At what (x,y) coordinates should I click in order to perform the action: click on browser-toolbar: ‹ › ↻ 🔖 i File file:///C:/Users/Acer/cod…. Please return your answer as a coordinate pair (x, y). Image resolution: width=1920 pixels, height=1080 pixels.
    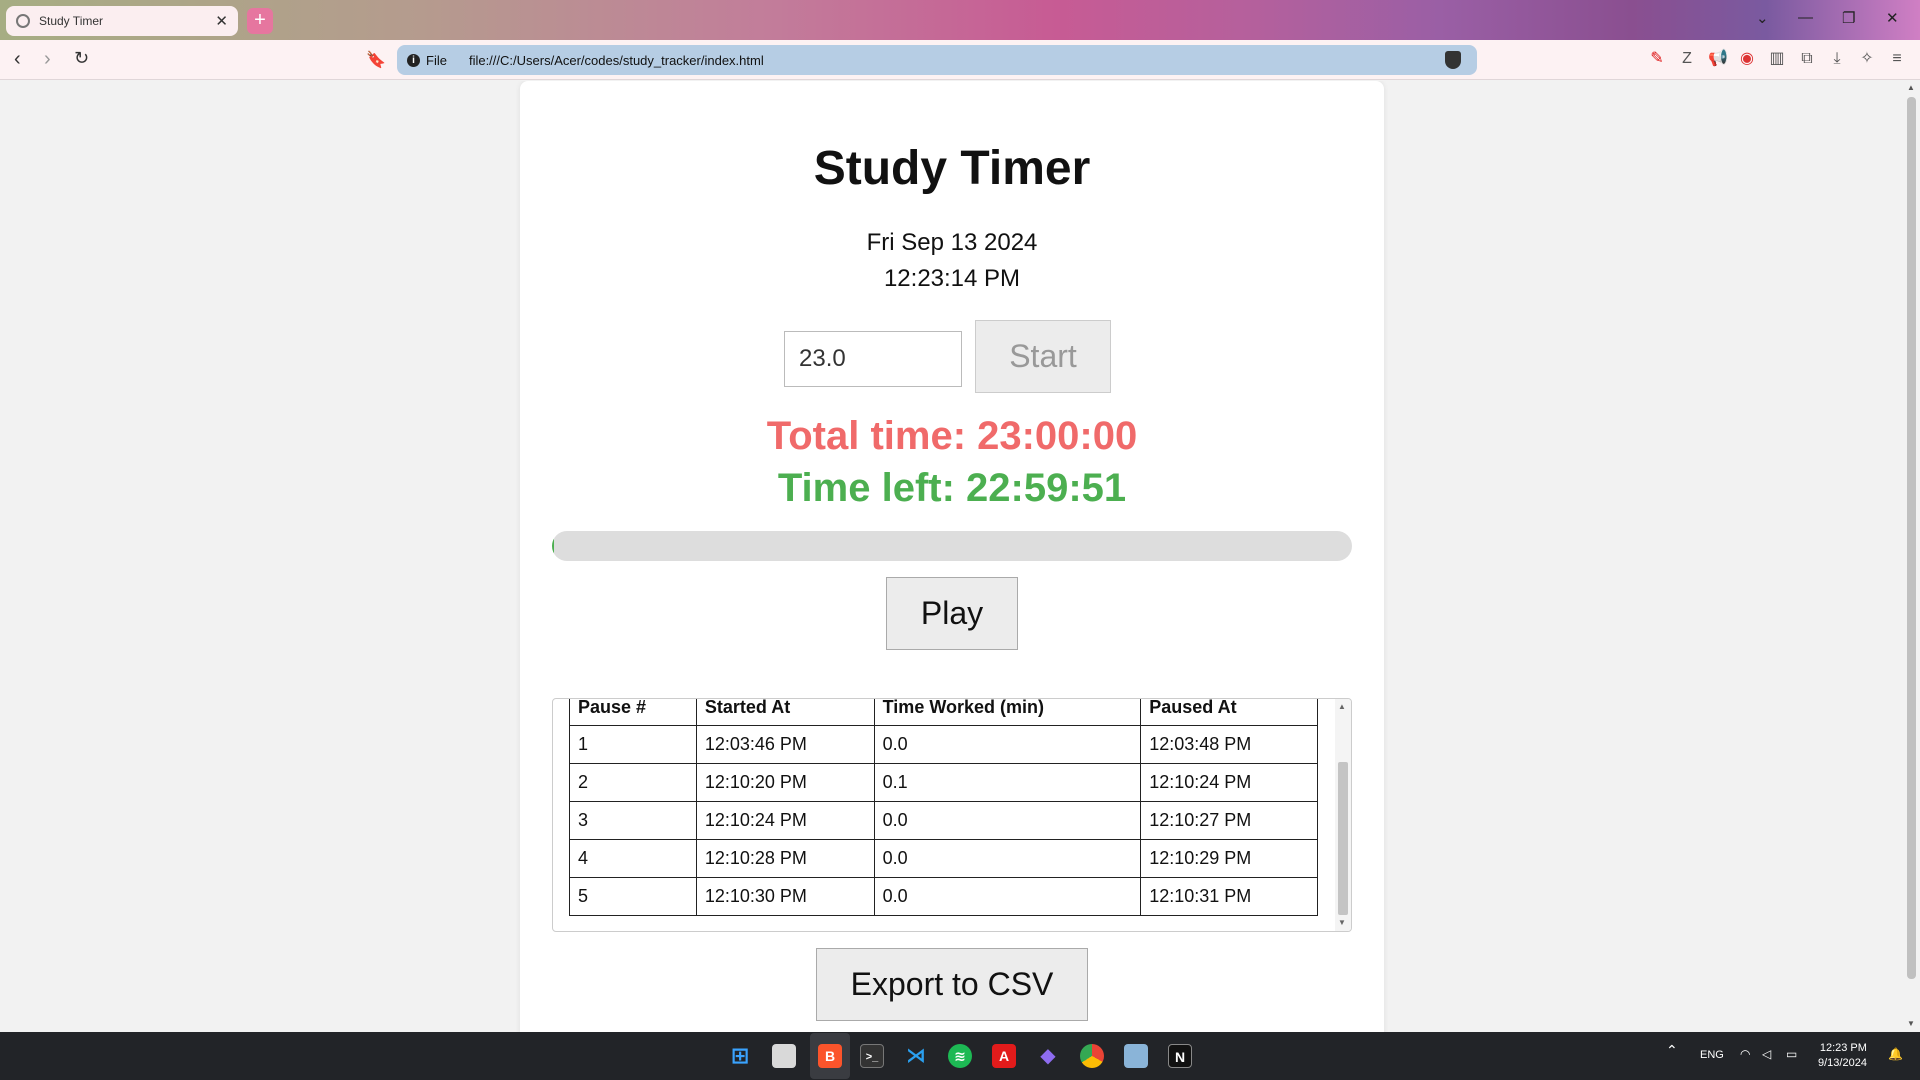
    Looking at the image, I should click on (960, 60).